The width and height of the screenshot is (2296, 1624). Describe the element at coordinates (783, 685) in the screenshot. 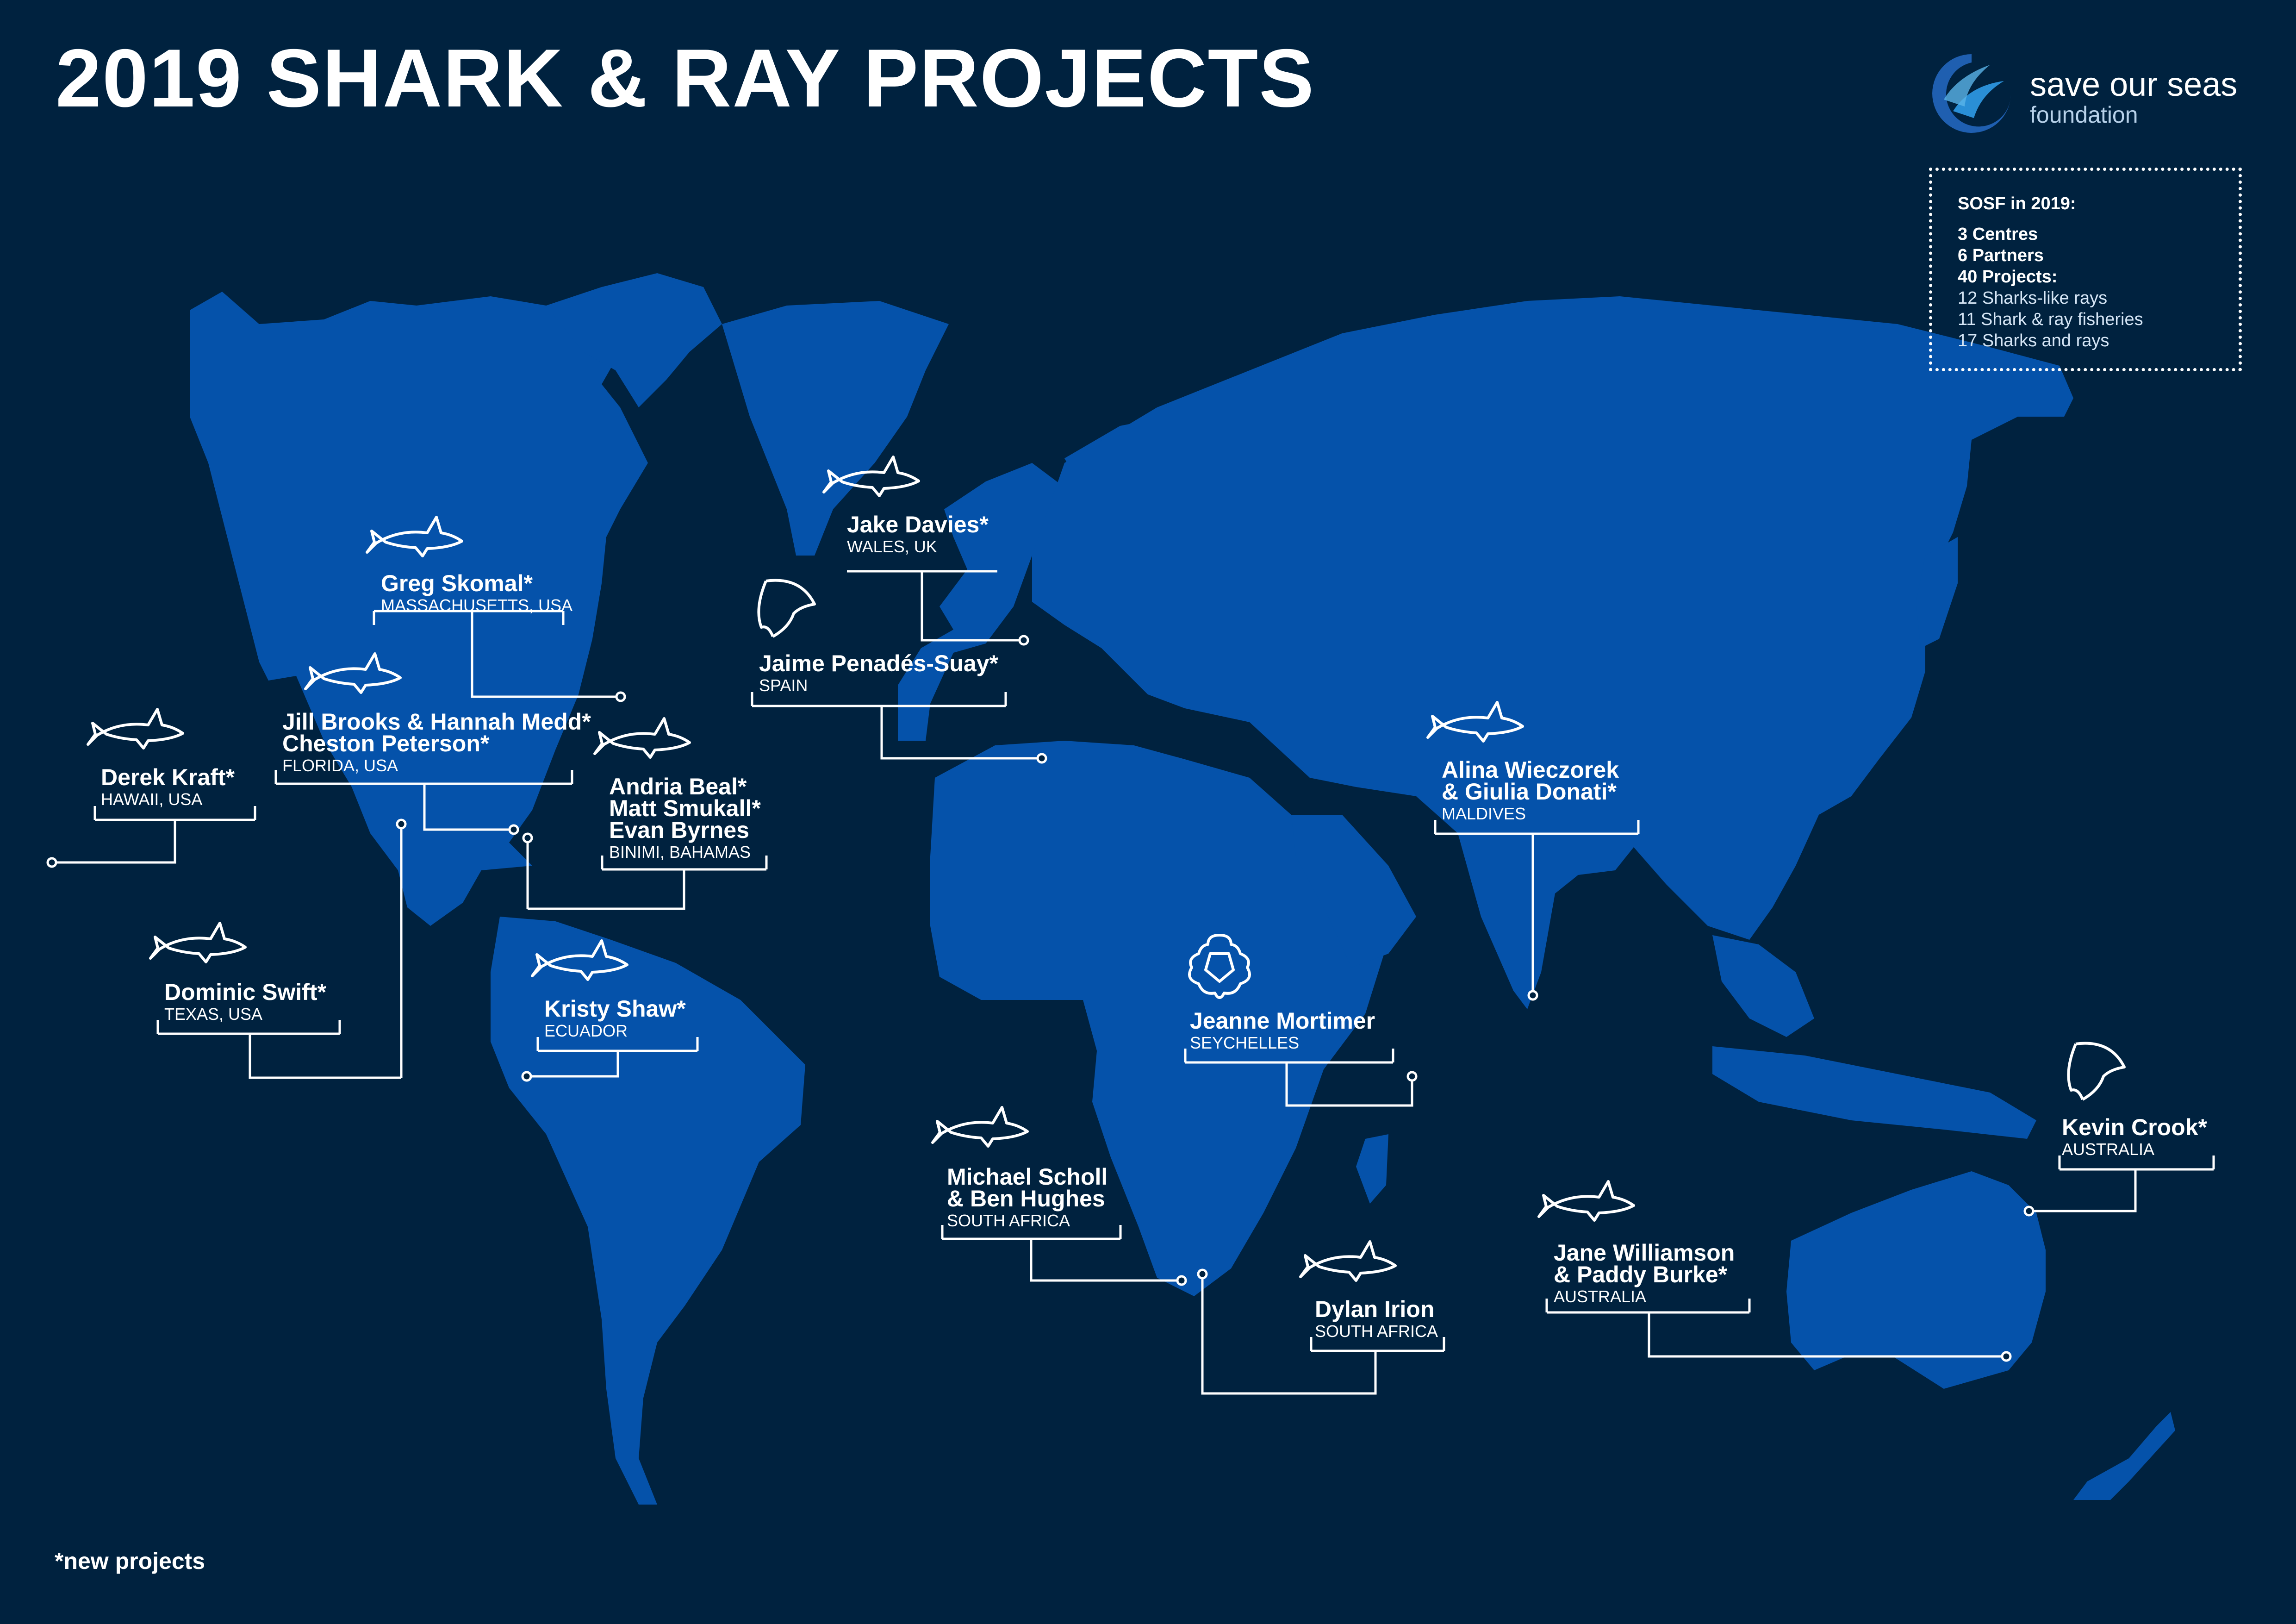

I see `project-location: SPAIN` at that location.